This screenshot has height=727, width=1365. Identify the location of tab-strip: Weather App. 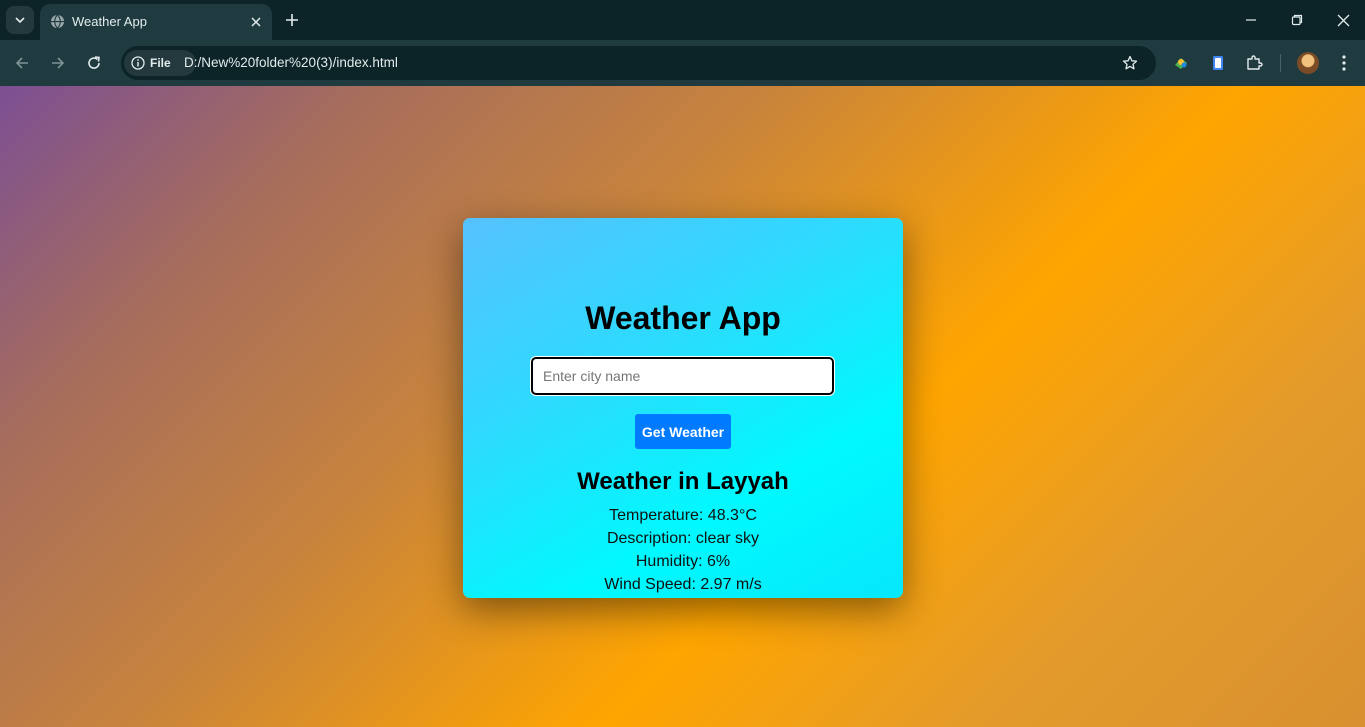
(682, 20).